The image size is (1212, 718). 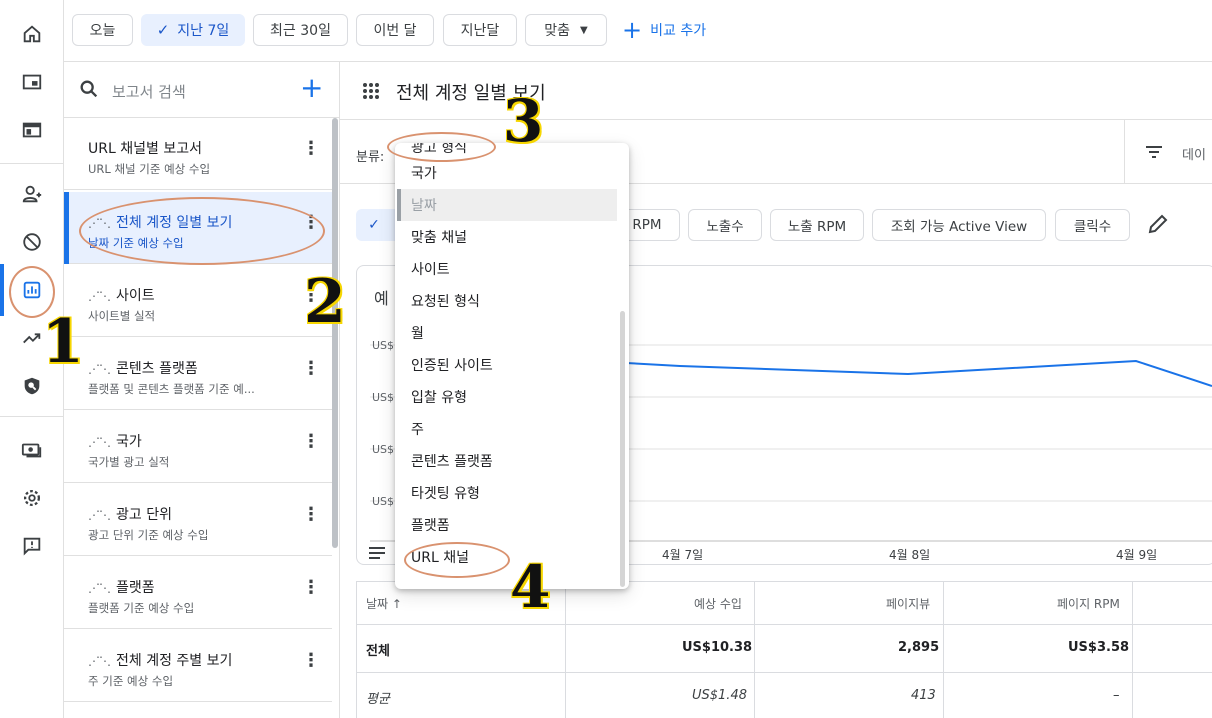 What do you see at coordinates (1194, 155) in the screenshot?
I see `filter-text: 데이` at bounding box center [1194, 155].